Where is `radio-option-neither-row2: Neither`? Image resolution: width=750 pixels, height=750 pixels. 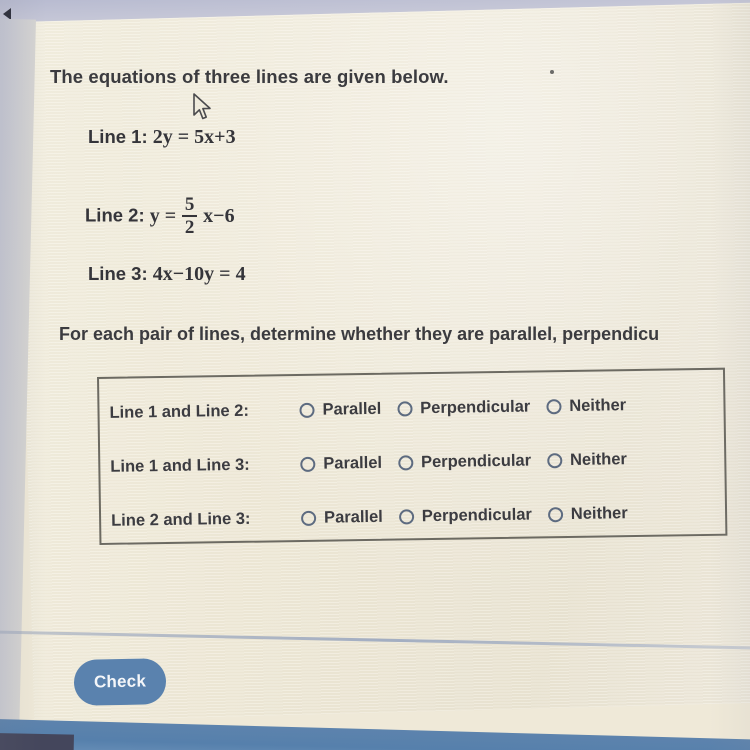 radio-option-neither-row2: Neither is located at coordinates (587, 459).